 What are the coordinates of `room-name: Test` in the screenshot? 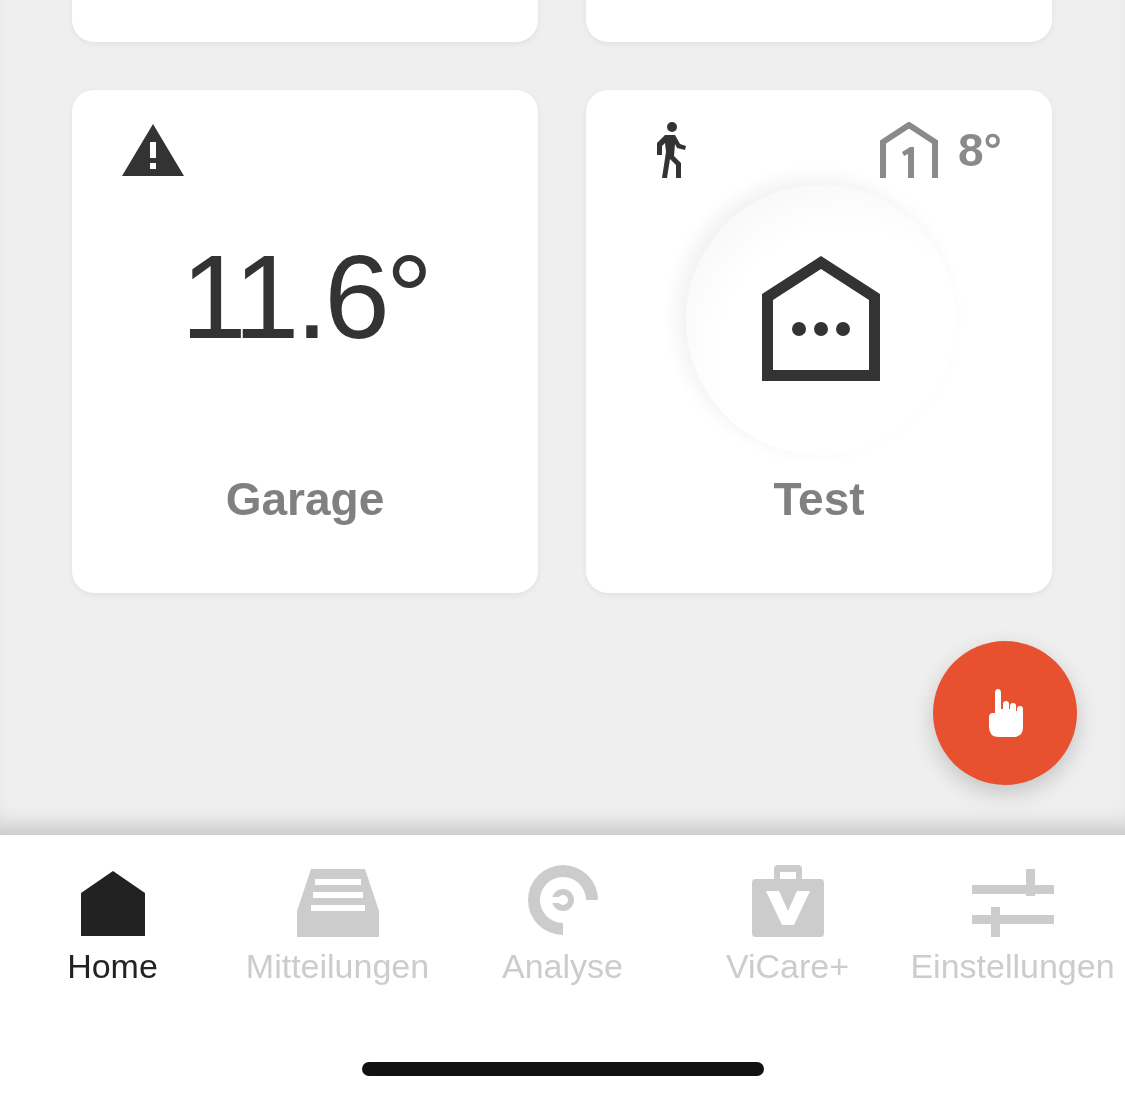 It's located at (819, 499).